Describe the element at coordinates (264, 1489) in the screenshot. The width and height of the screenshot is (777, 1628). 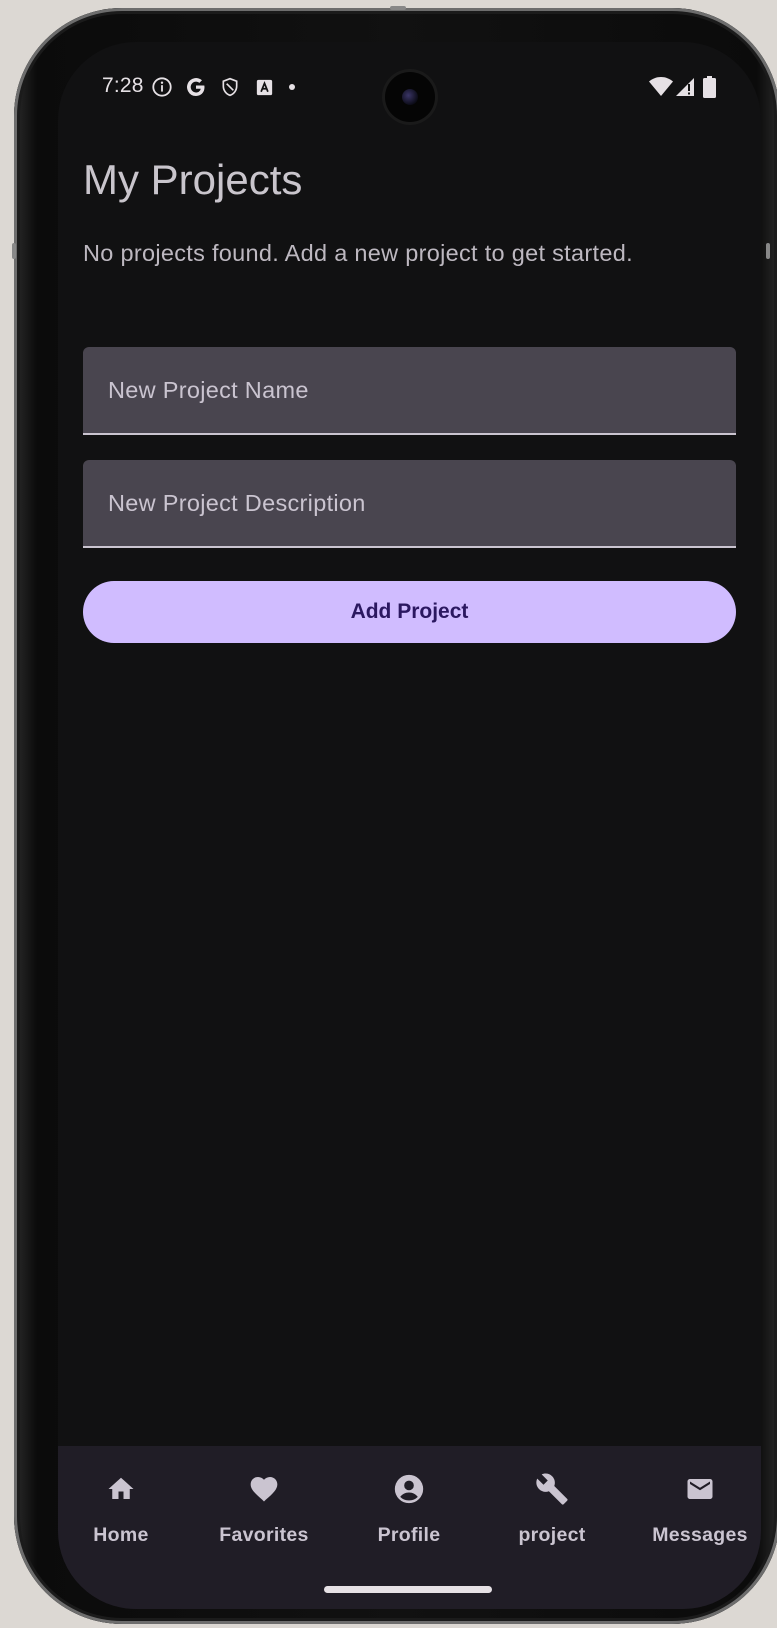
I see `heart-icon` at that location.